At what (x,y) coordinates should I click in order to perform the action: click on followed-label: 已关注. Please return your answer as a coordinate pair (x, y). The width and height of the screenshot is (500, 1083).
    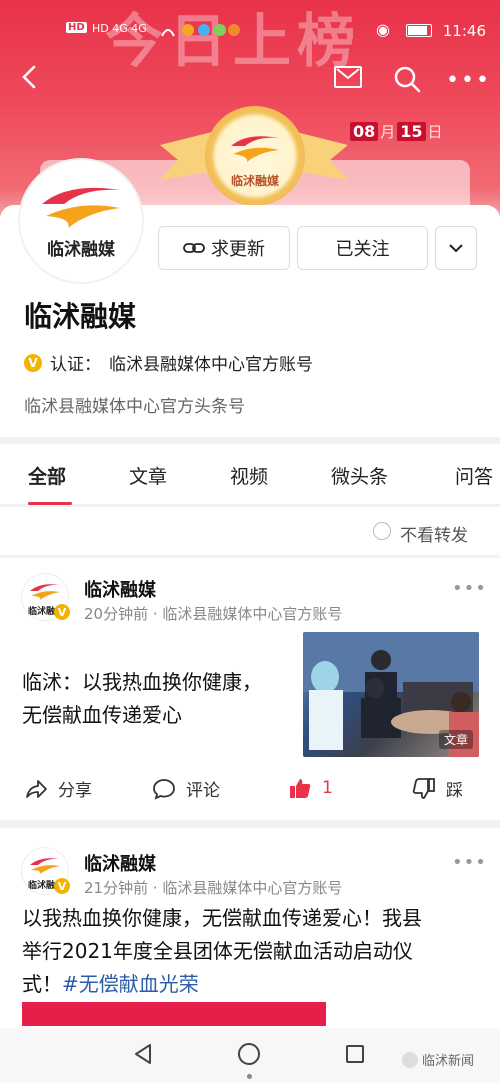
    Looking at the image, I should click on (362, 249).